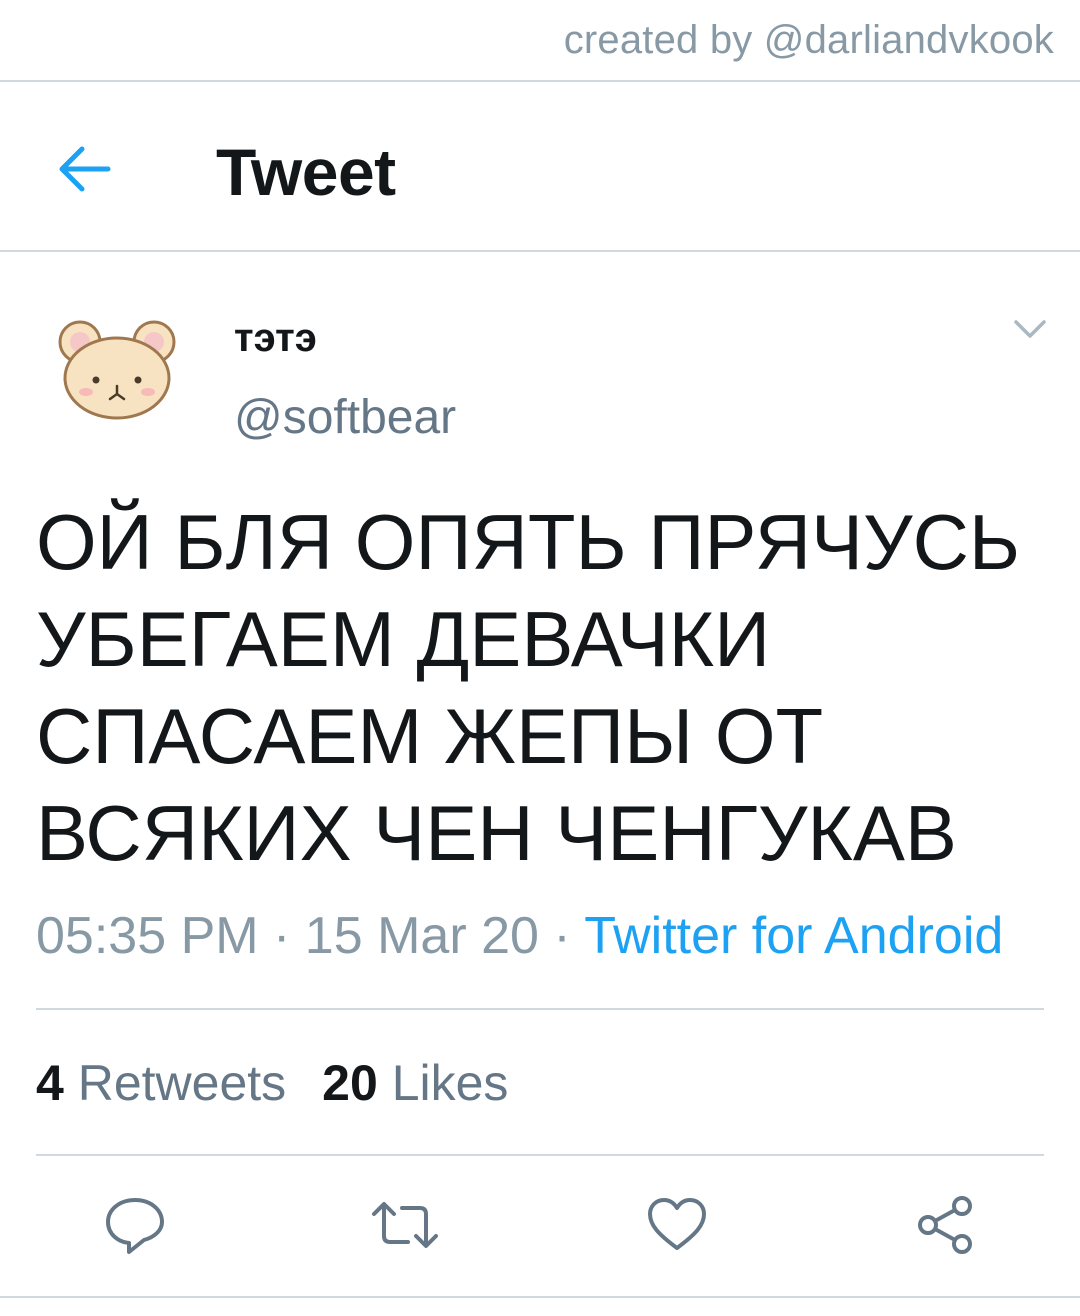 This screenshot has height=1316, width=1080. I want to click on arrow-left-icon, so click(85, 169).